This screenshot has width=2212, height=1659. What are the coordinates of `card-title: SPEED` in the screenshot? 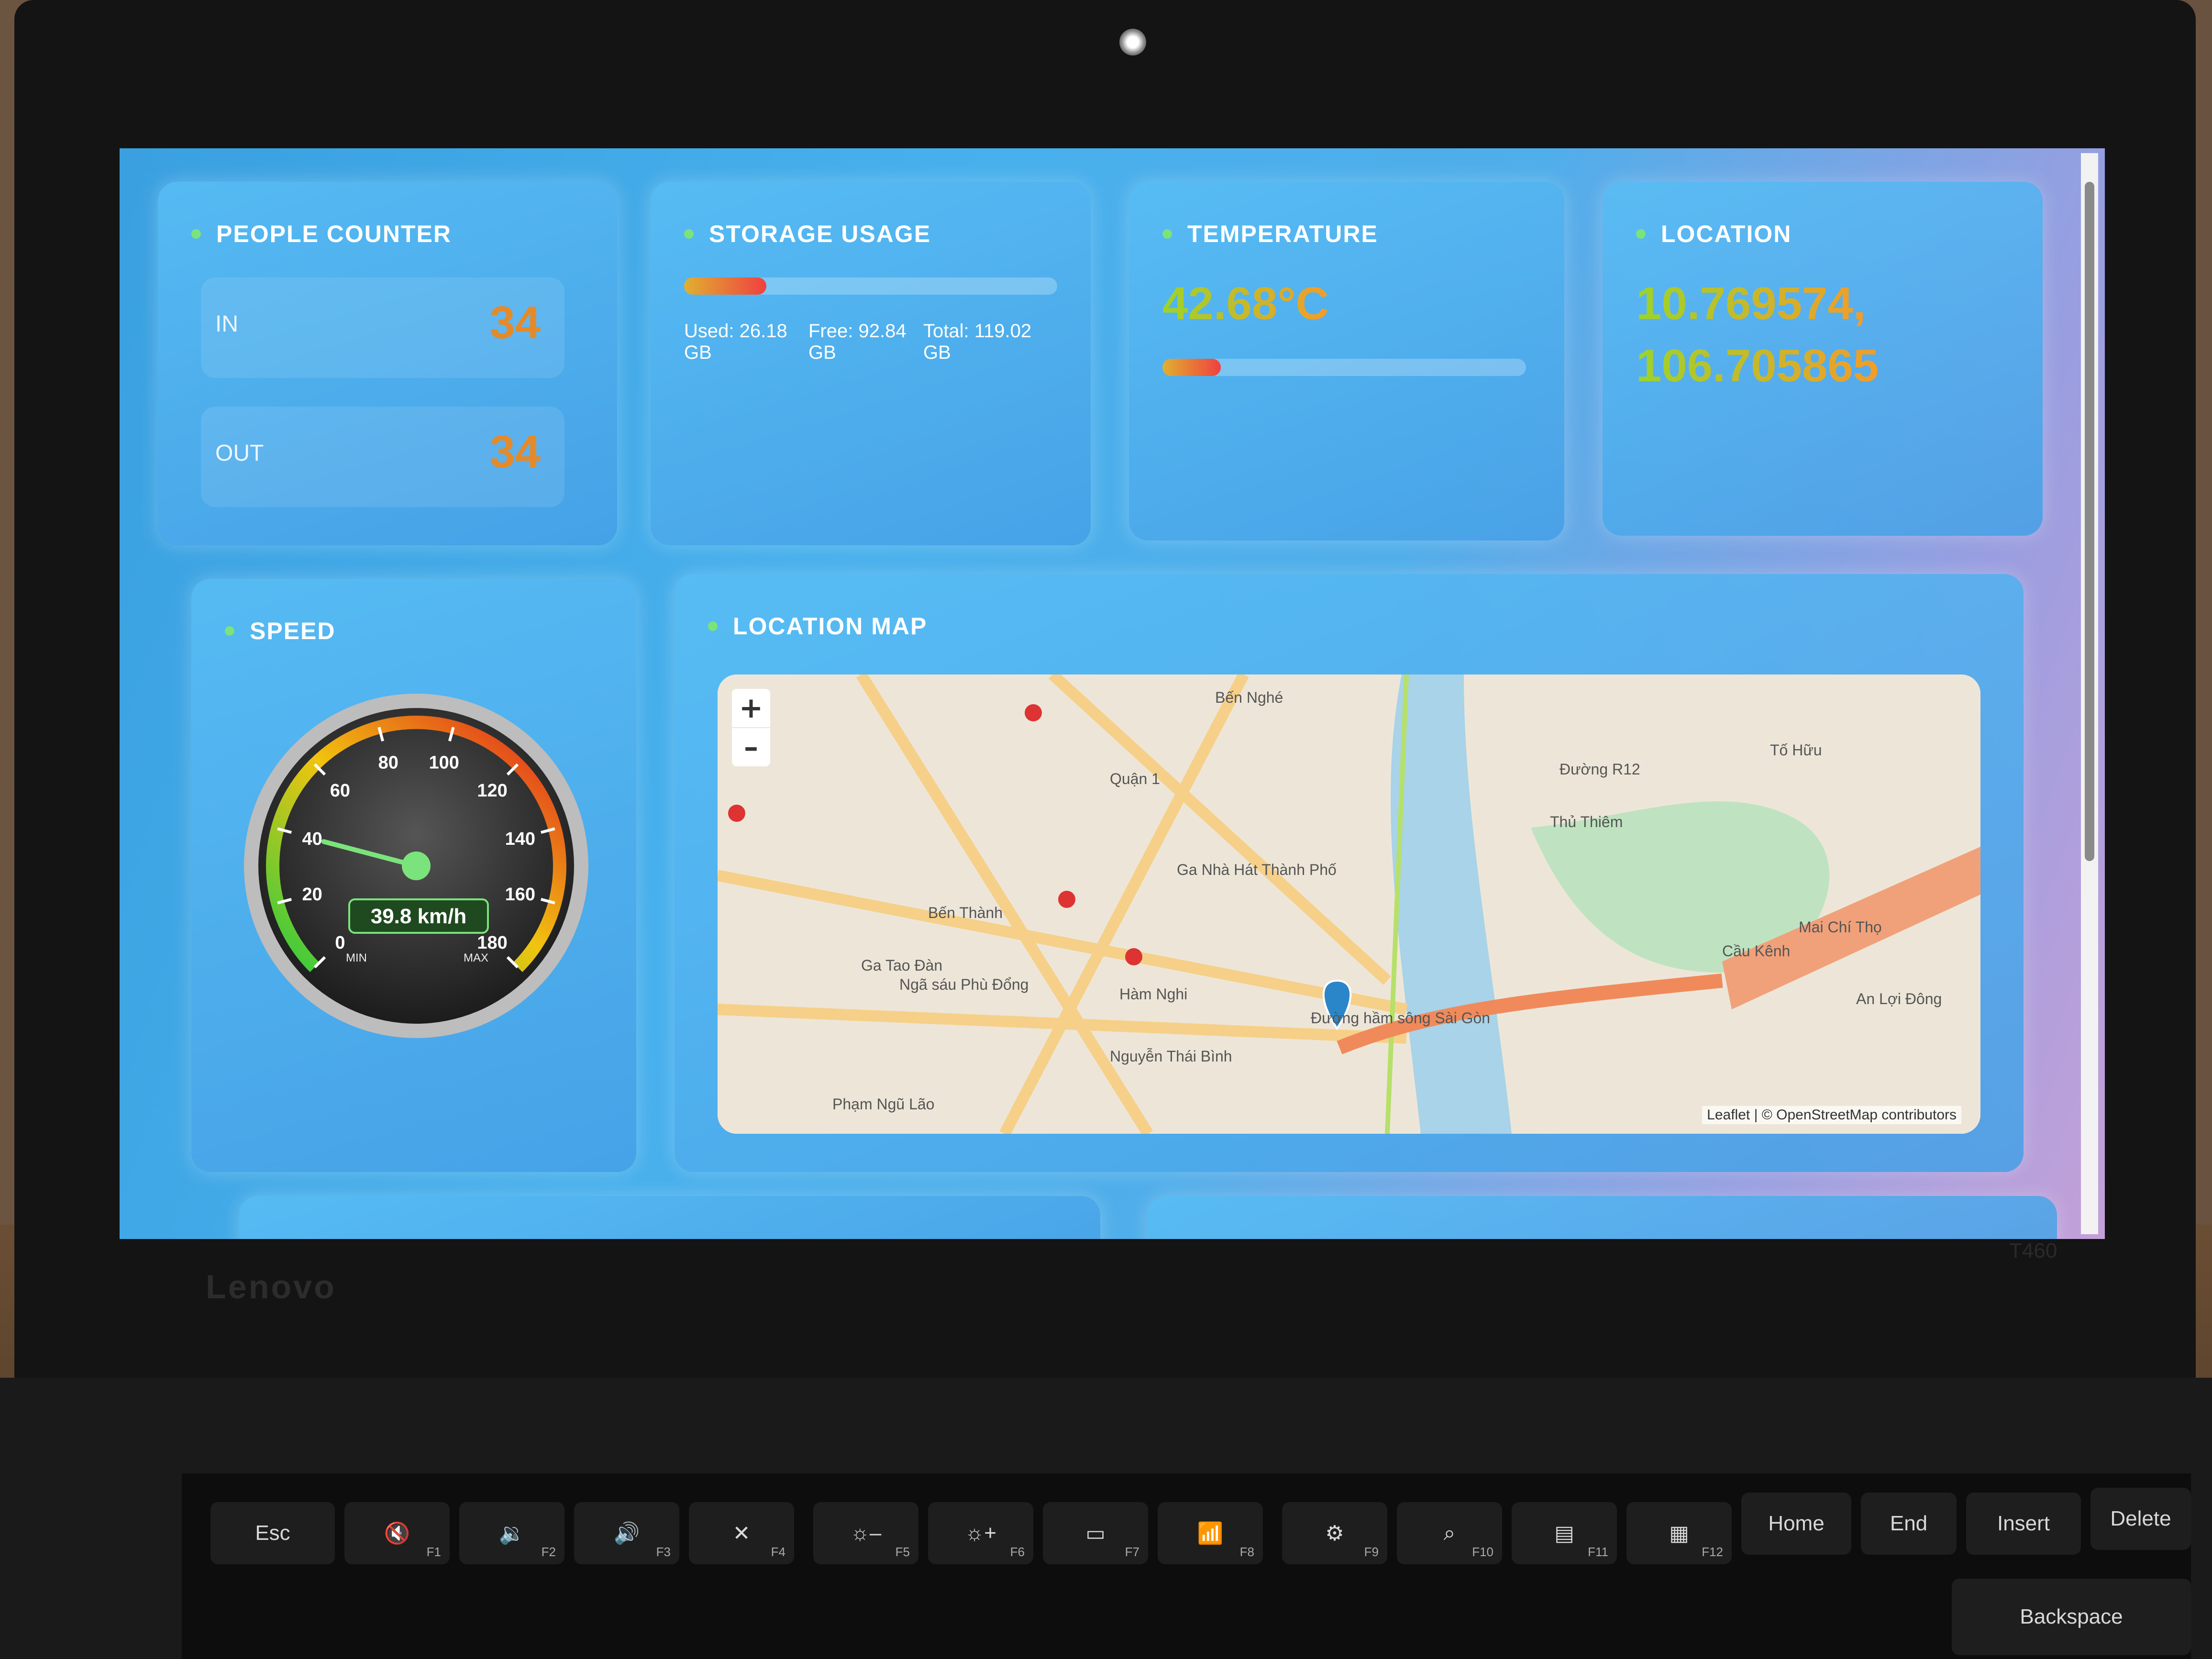 It's located at (280, 631).